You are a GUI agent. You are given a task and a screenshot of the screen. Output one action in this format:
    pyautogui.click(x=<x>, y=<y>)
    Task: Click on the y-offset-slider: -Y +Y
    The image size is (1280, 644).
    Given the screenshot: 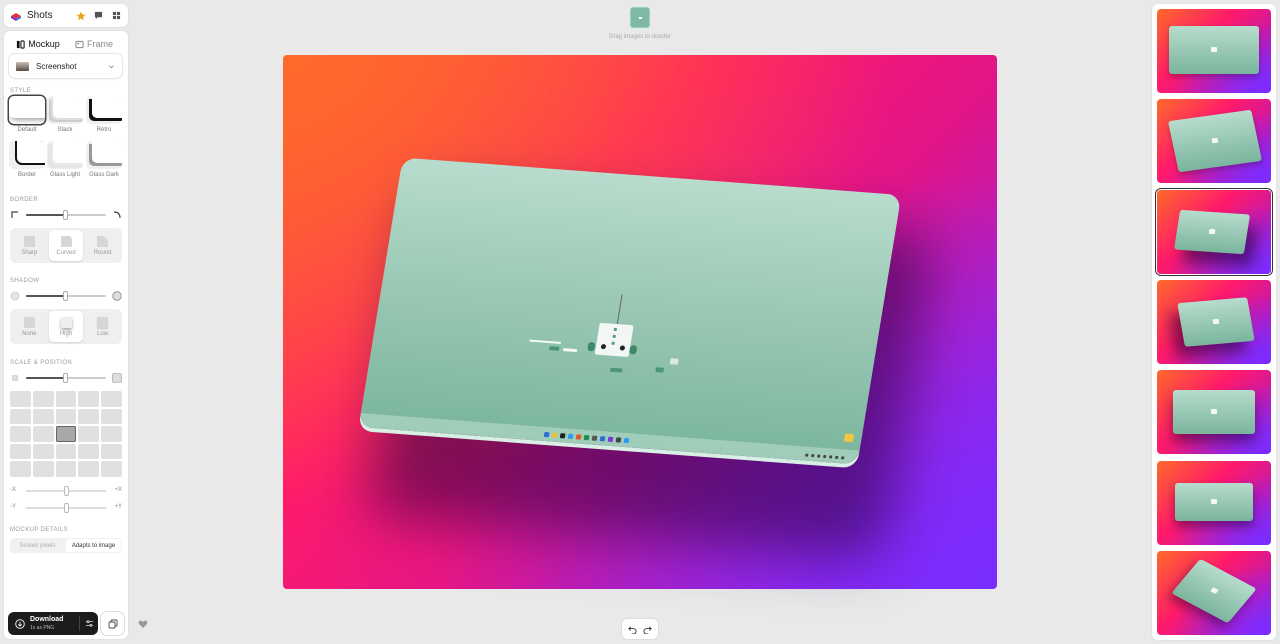 What is the action you would take?
    pyautogui.click(x=66, y=508)
    